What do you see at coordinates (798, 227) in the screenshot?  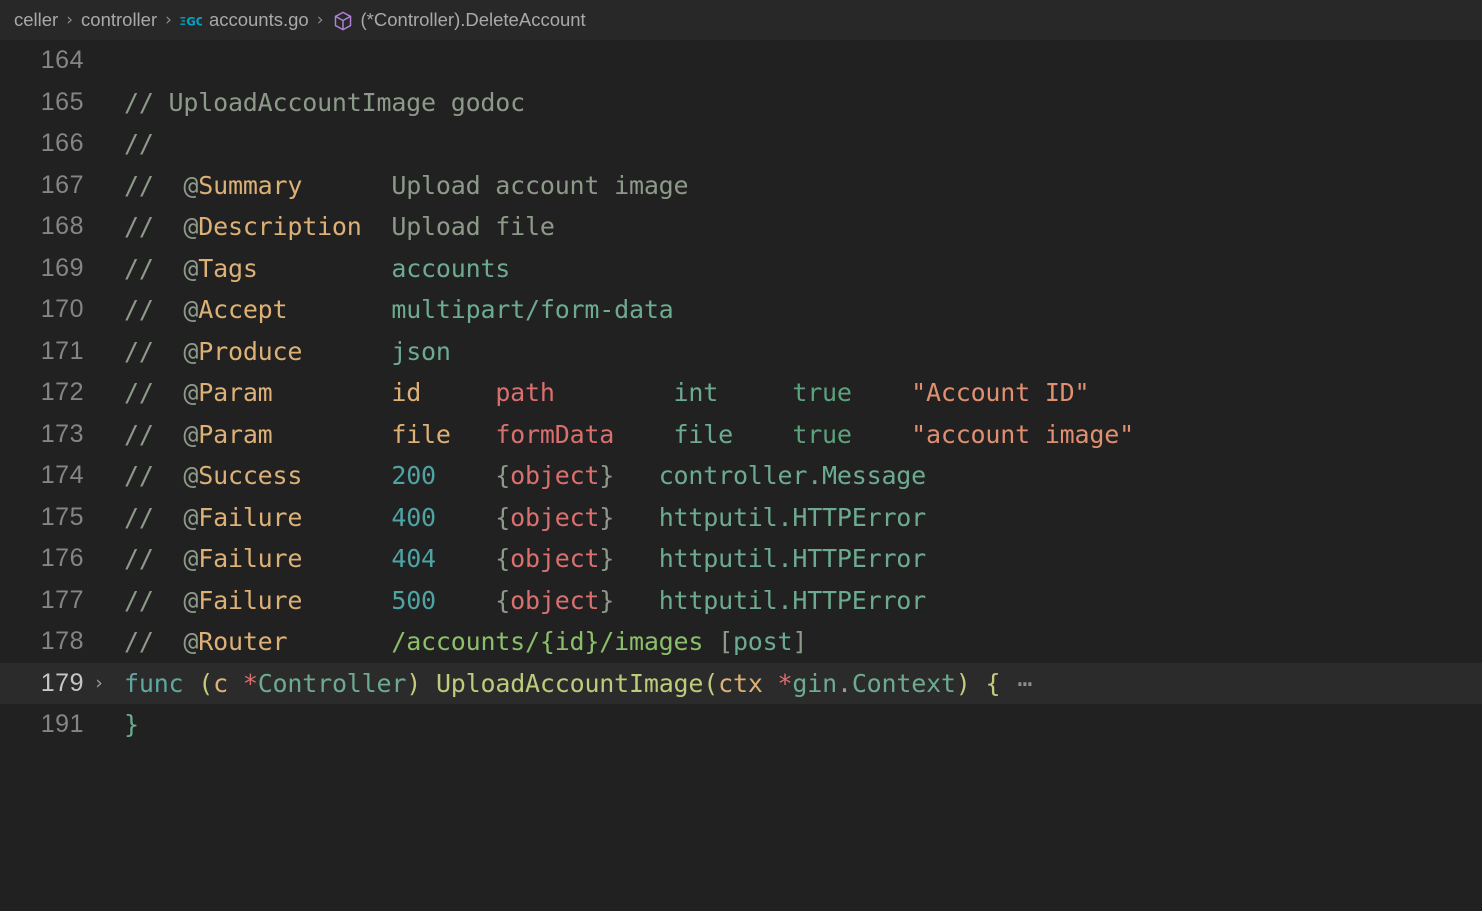 I see `code-text: // @Description Upload file` at bounding box center [798, 227].